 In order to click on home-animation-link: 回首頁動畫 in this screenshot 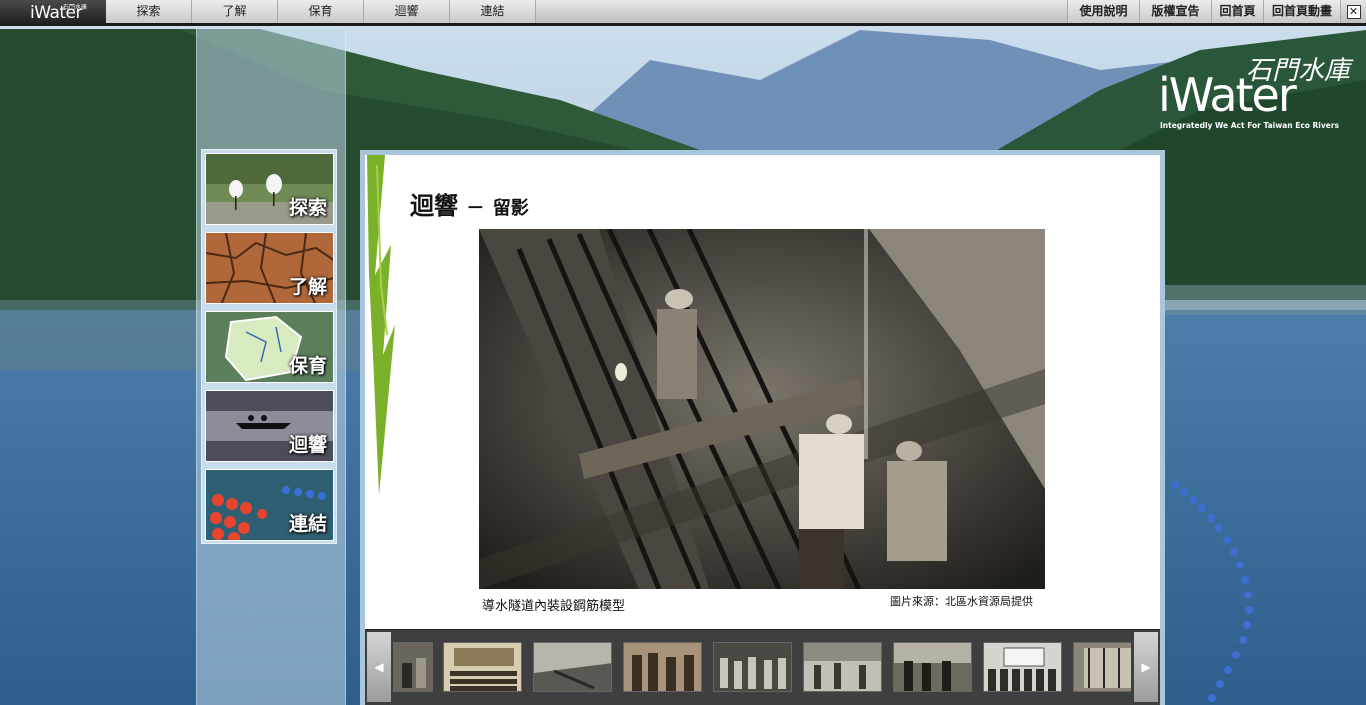, I will do `click(1301, 11)`.